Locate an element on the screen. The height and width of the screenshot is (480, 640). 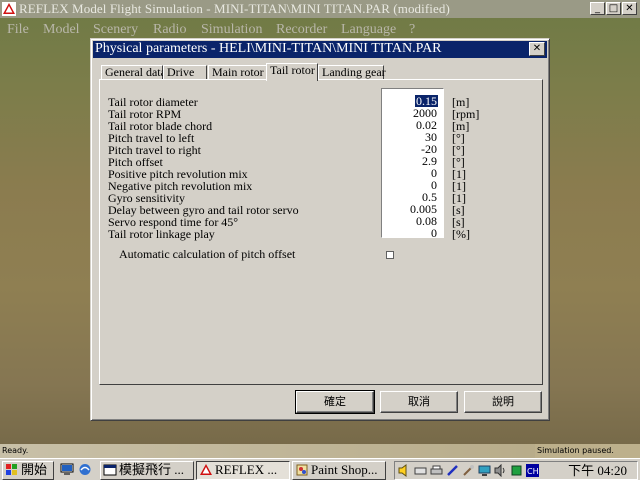
maximize-button: □ is located at coordinates (613, 8).